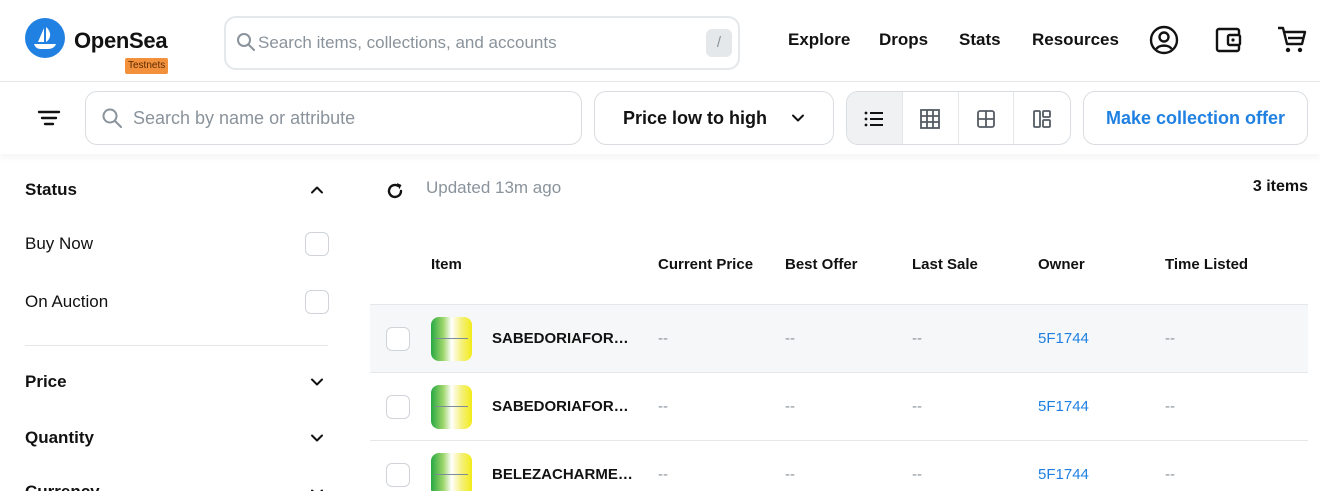 The image size is (1320, 491). Describe the element at coordinates (819, 40) in the screenshot. I see `nav-explore: Explore` at that location.